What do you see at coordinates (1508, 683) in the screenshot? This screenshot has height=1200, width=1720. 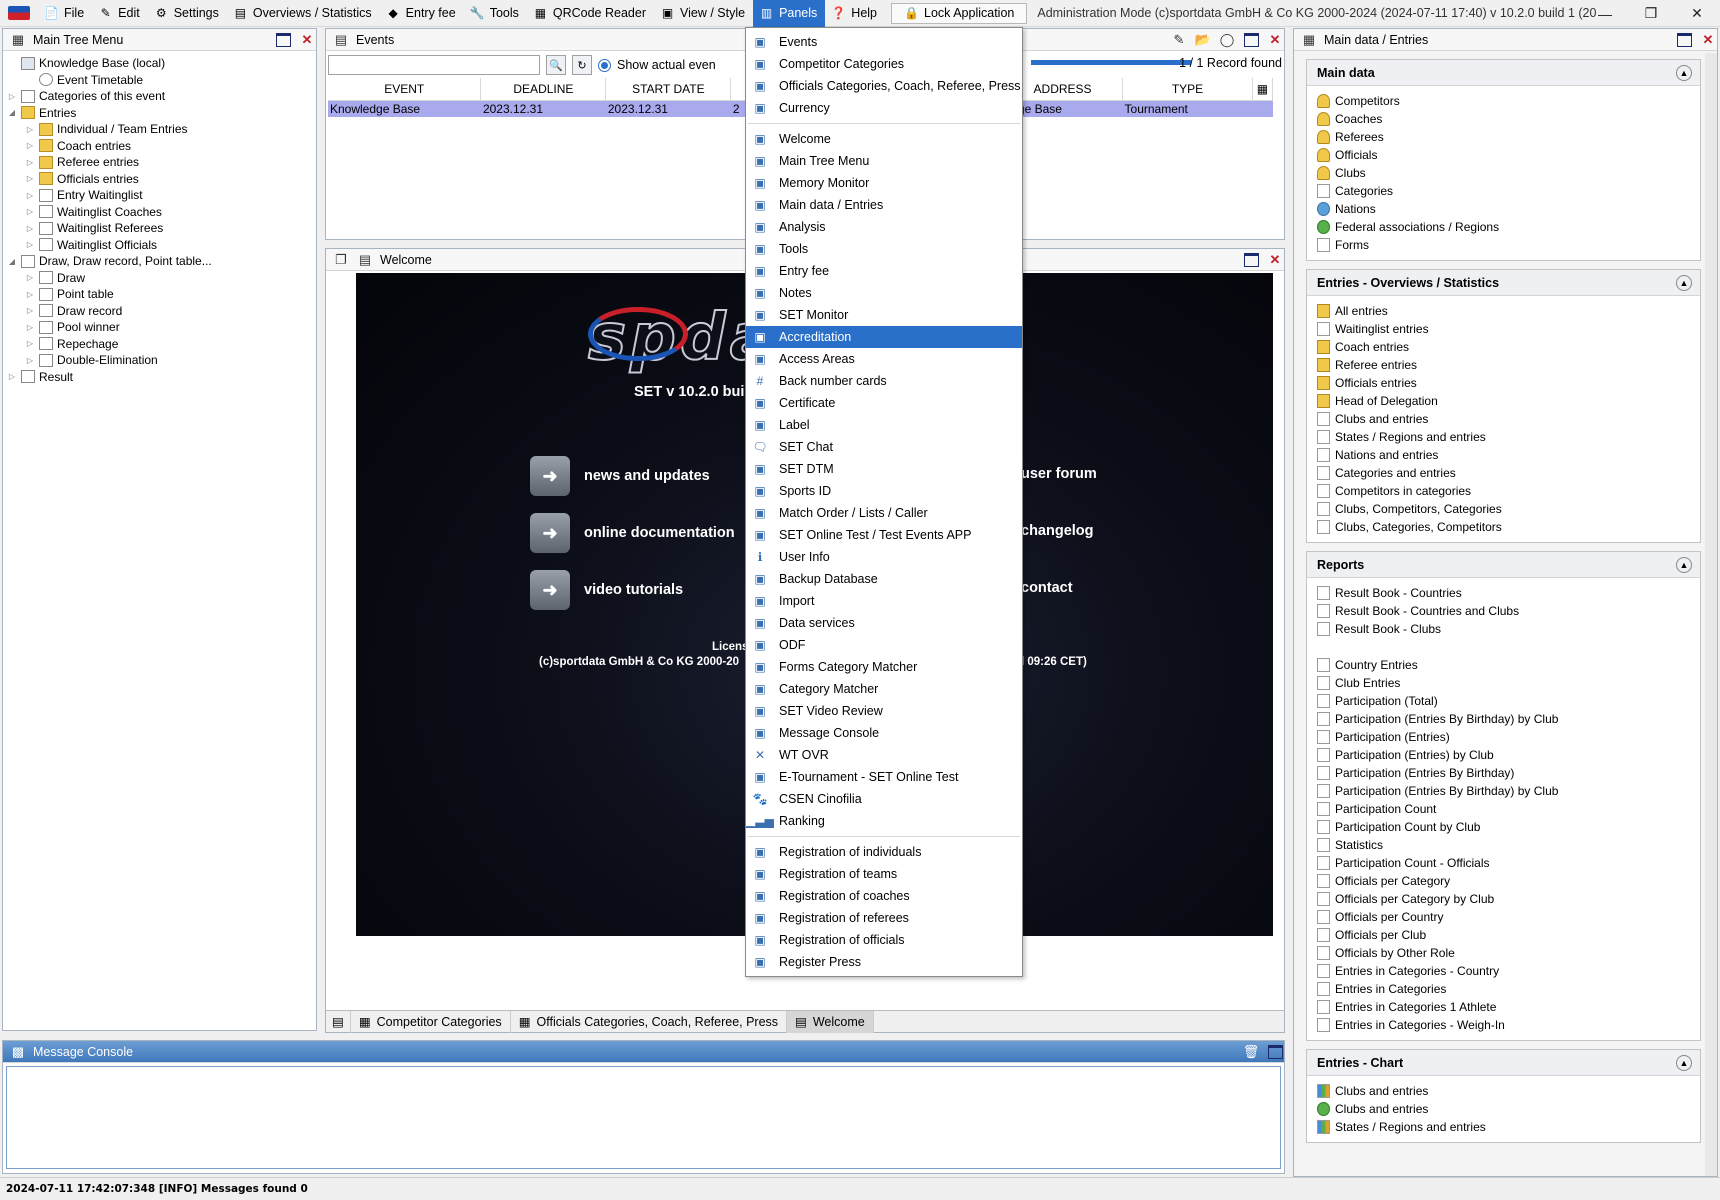 I see `list-item-club-entries: Club Entries` at bounding box center [1508, 683].